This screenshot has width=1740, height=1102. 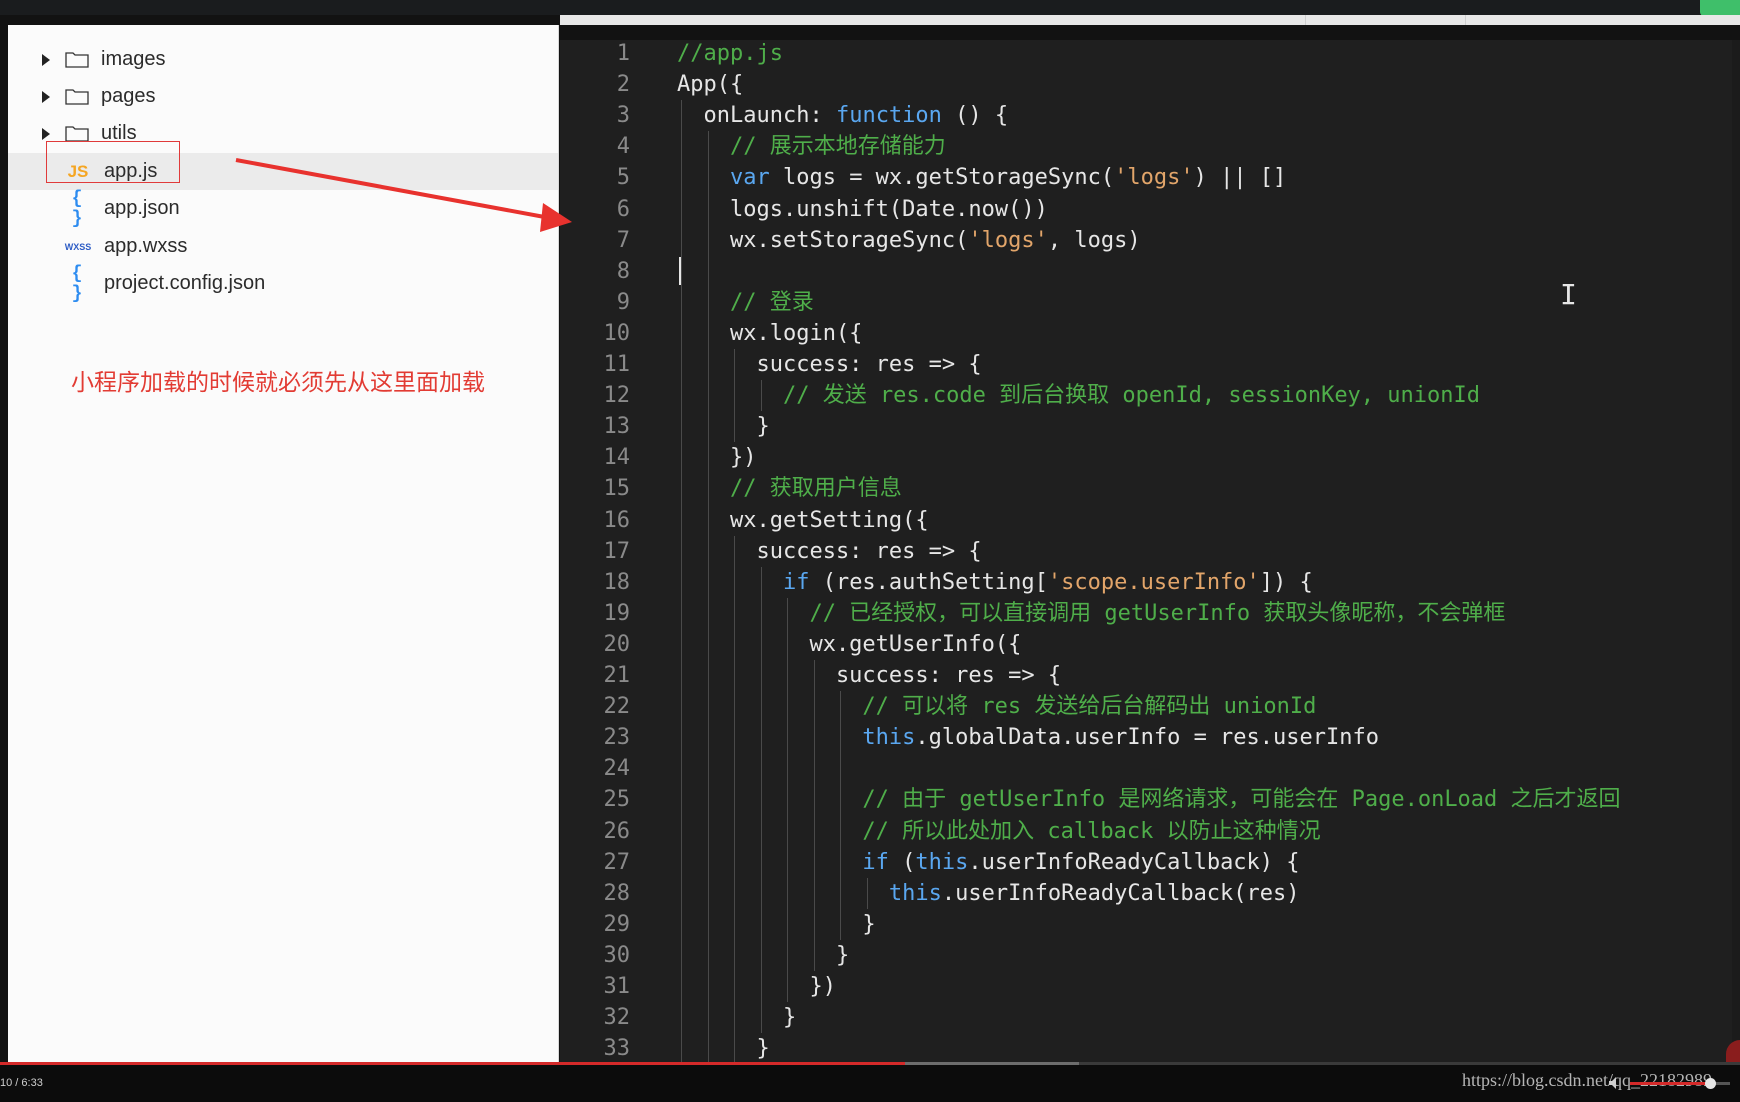 I want to click on code-token: function, so click(x=888, y=116).